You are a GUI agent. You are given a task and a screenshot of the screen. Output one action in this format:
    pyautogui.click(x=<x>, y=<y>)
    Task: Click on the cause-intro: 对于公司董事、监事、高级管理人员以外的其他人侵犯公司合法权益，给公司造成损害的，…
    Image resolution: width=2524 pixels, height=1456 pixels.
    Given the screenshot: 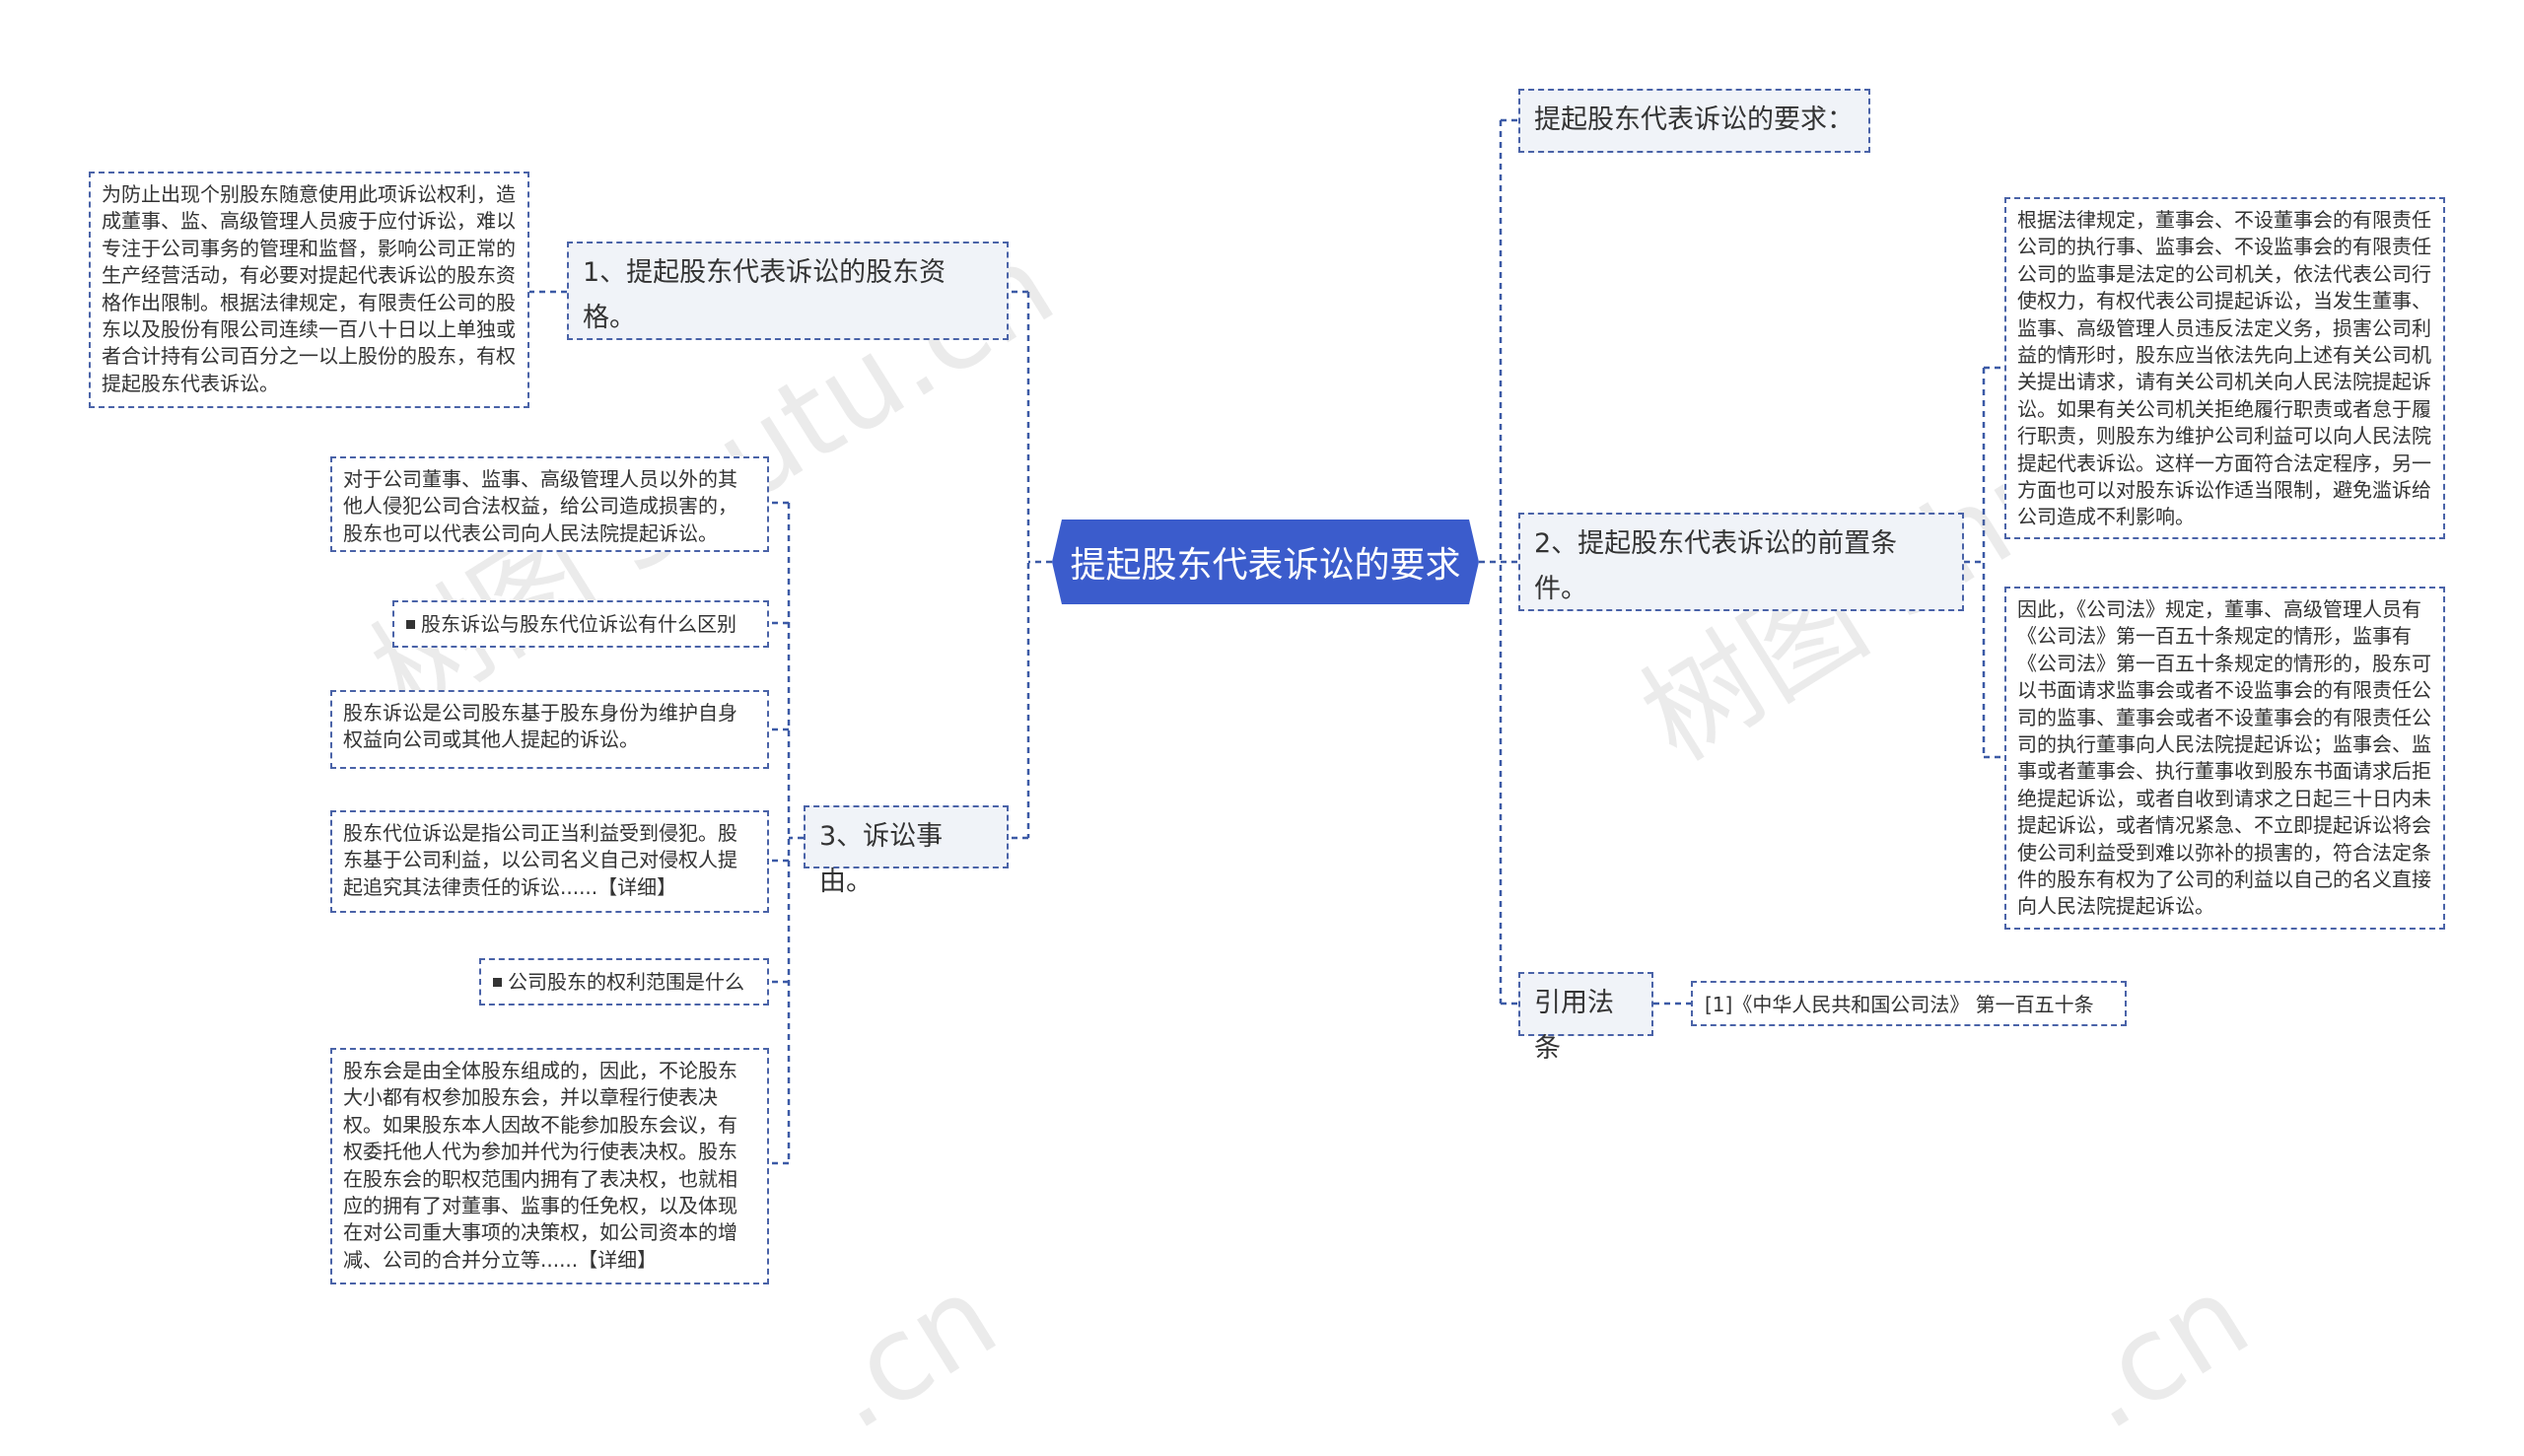 What is the action you would take?
    pyautogui.click(x=550, y=504)
    